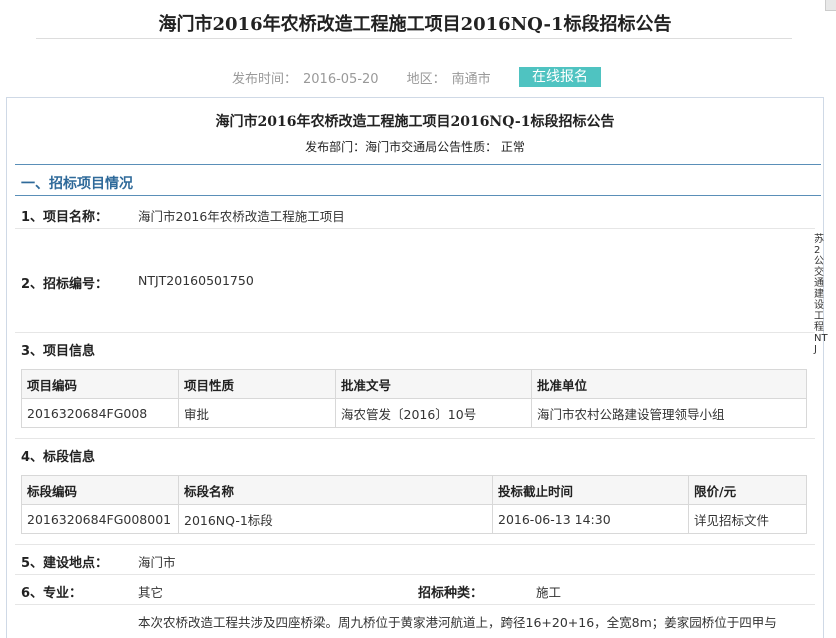 The image size is (836, 638). Describe the element at coordinates (241, 216) in the screenshot. I see `project-name-value: 海门市2016年农桥改造工程施工项目` at that location.